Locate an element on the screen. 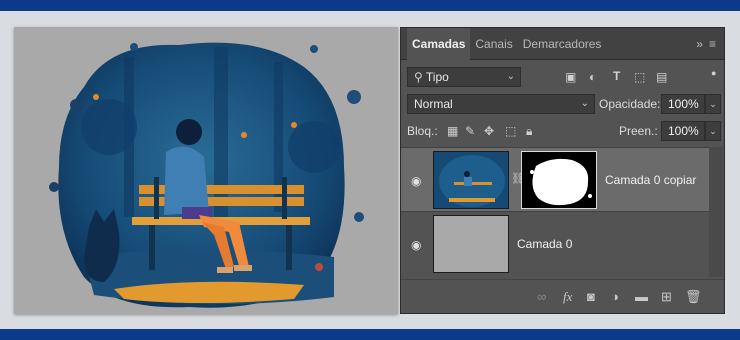 Image resolution: width=740 pixels, height=340 pixels. layer-row: ◉ Camada 0 is located at coordinates (555, 243).